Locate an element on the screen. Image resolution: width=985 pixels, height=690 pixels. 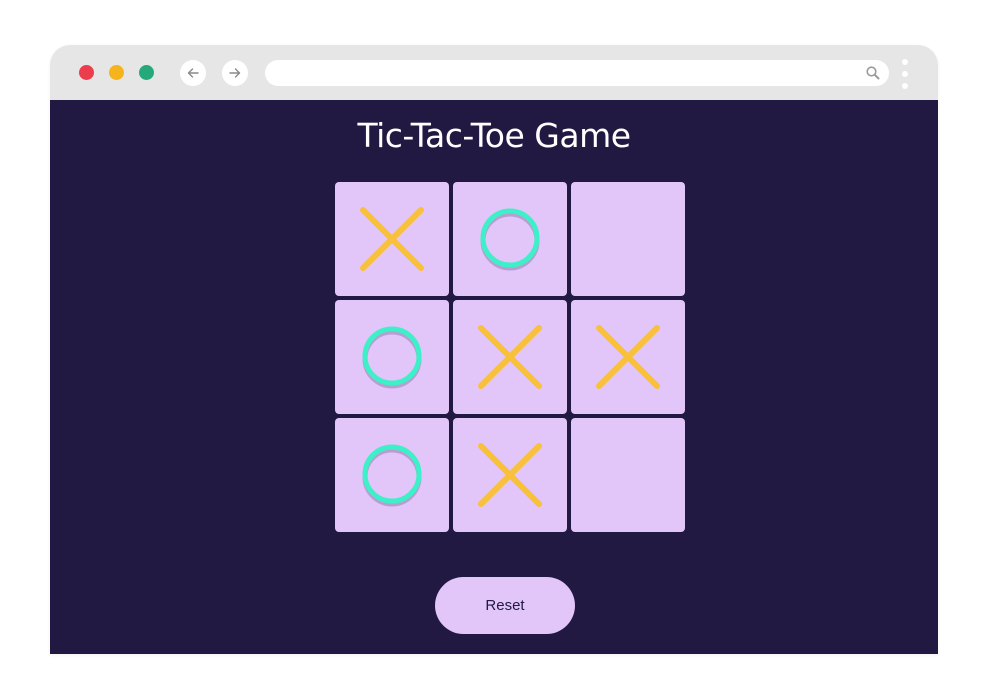
address-bar-input is located at coordinates (577, 73).